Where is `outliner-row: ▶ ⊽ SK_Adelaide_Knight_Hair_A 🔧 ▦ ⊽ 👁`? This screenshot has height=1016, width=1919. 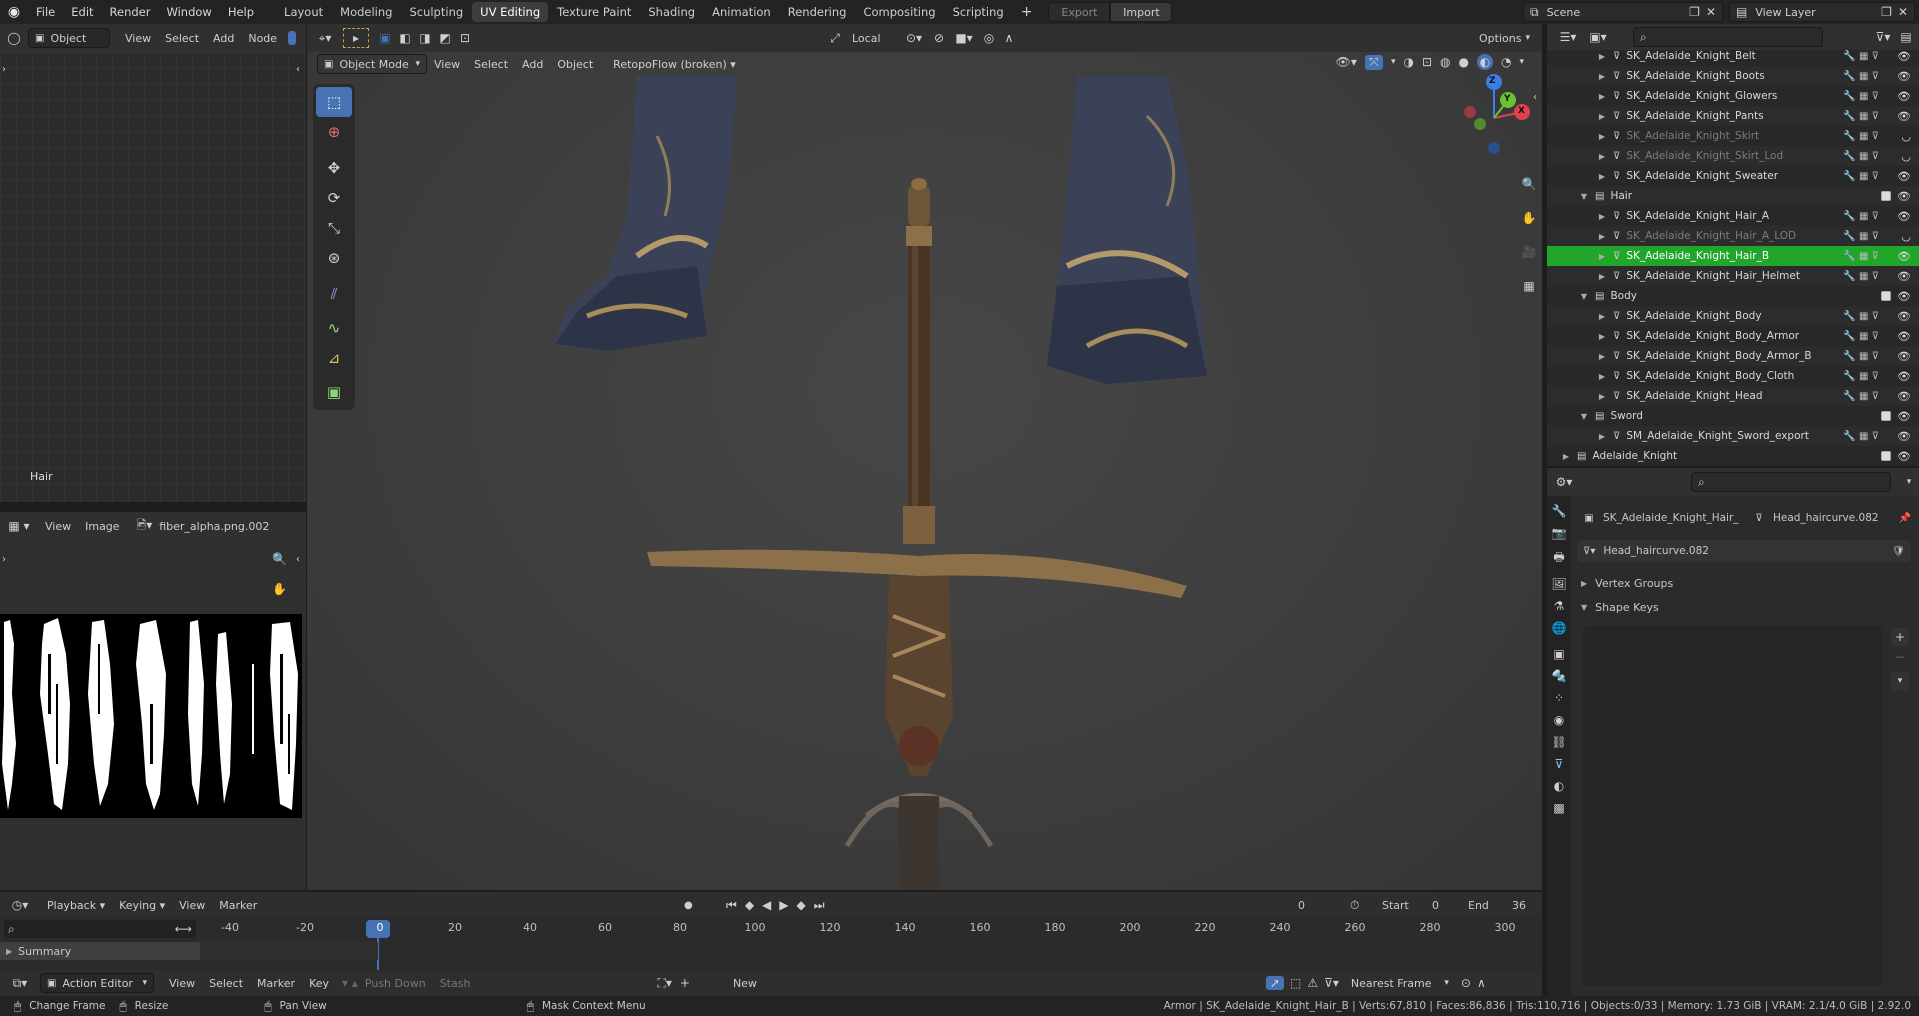 outliner-row: ▶ ⊽ SK_Adelaide_Knight_Hair_A 🔧 ▦ ⊽ 👁 is located at coordinates (1733, 216).